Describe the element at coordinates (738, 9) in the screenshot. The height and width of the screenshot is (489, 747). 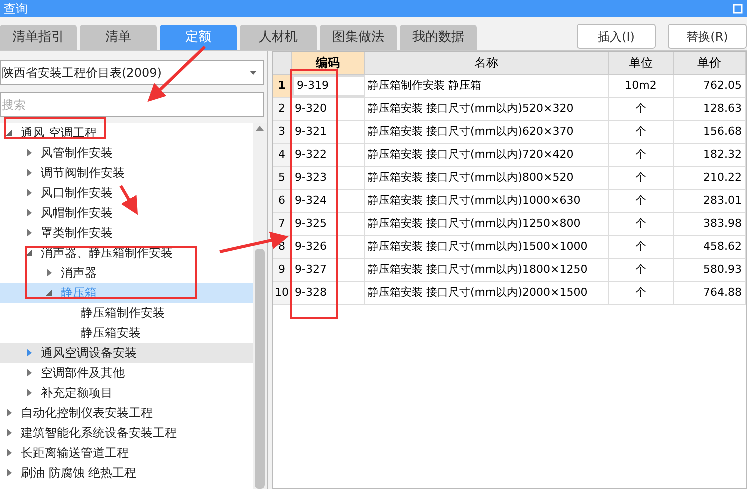
I see `maximize-icon` at that location.